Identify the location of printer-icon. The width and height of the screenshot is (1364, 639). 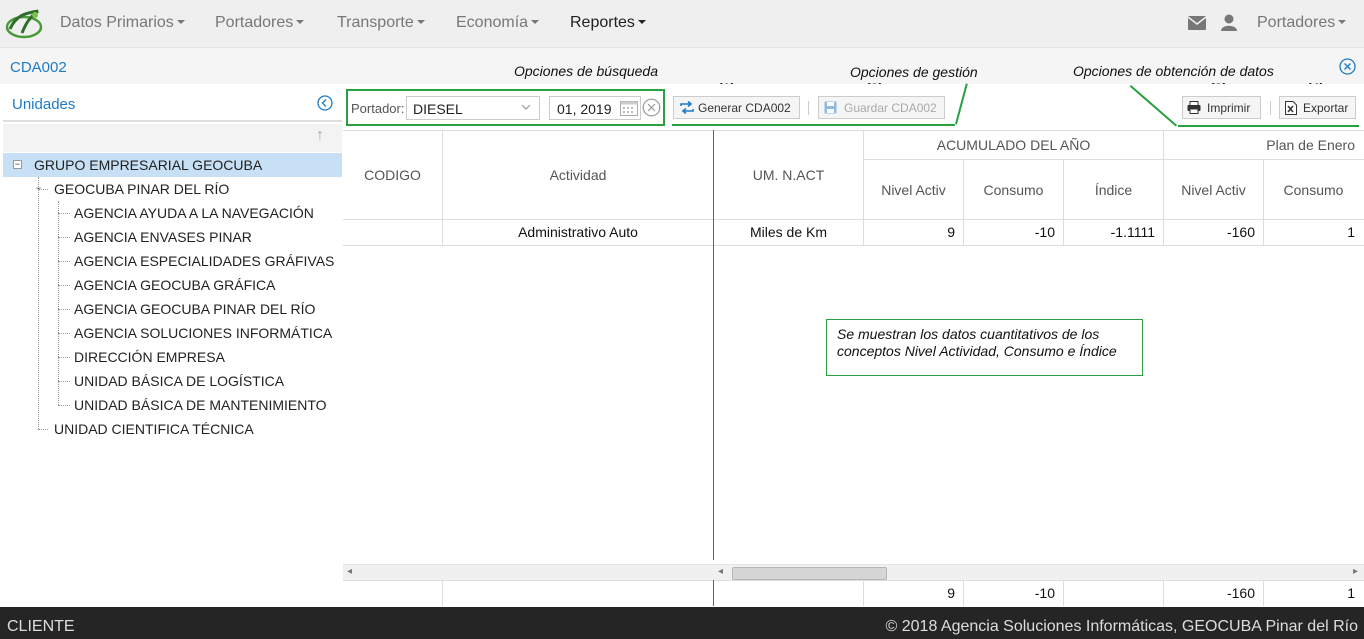
(1194, 107).